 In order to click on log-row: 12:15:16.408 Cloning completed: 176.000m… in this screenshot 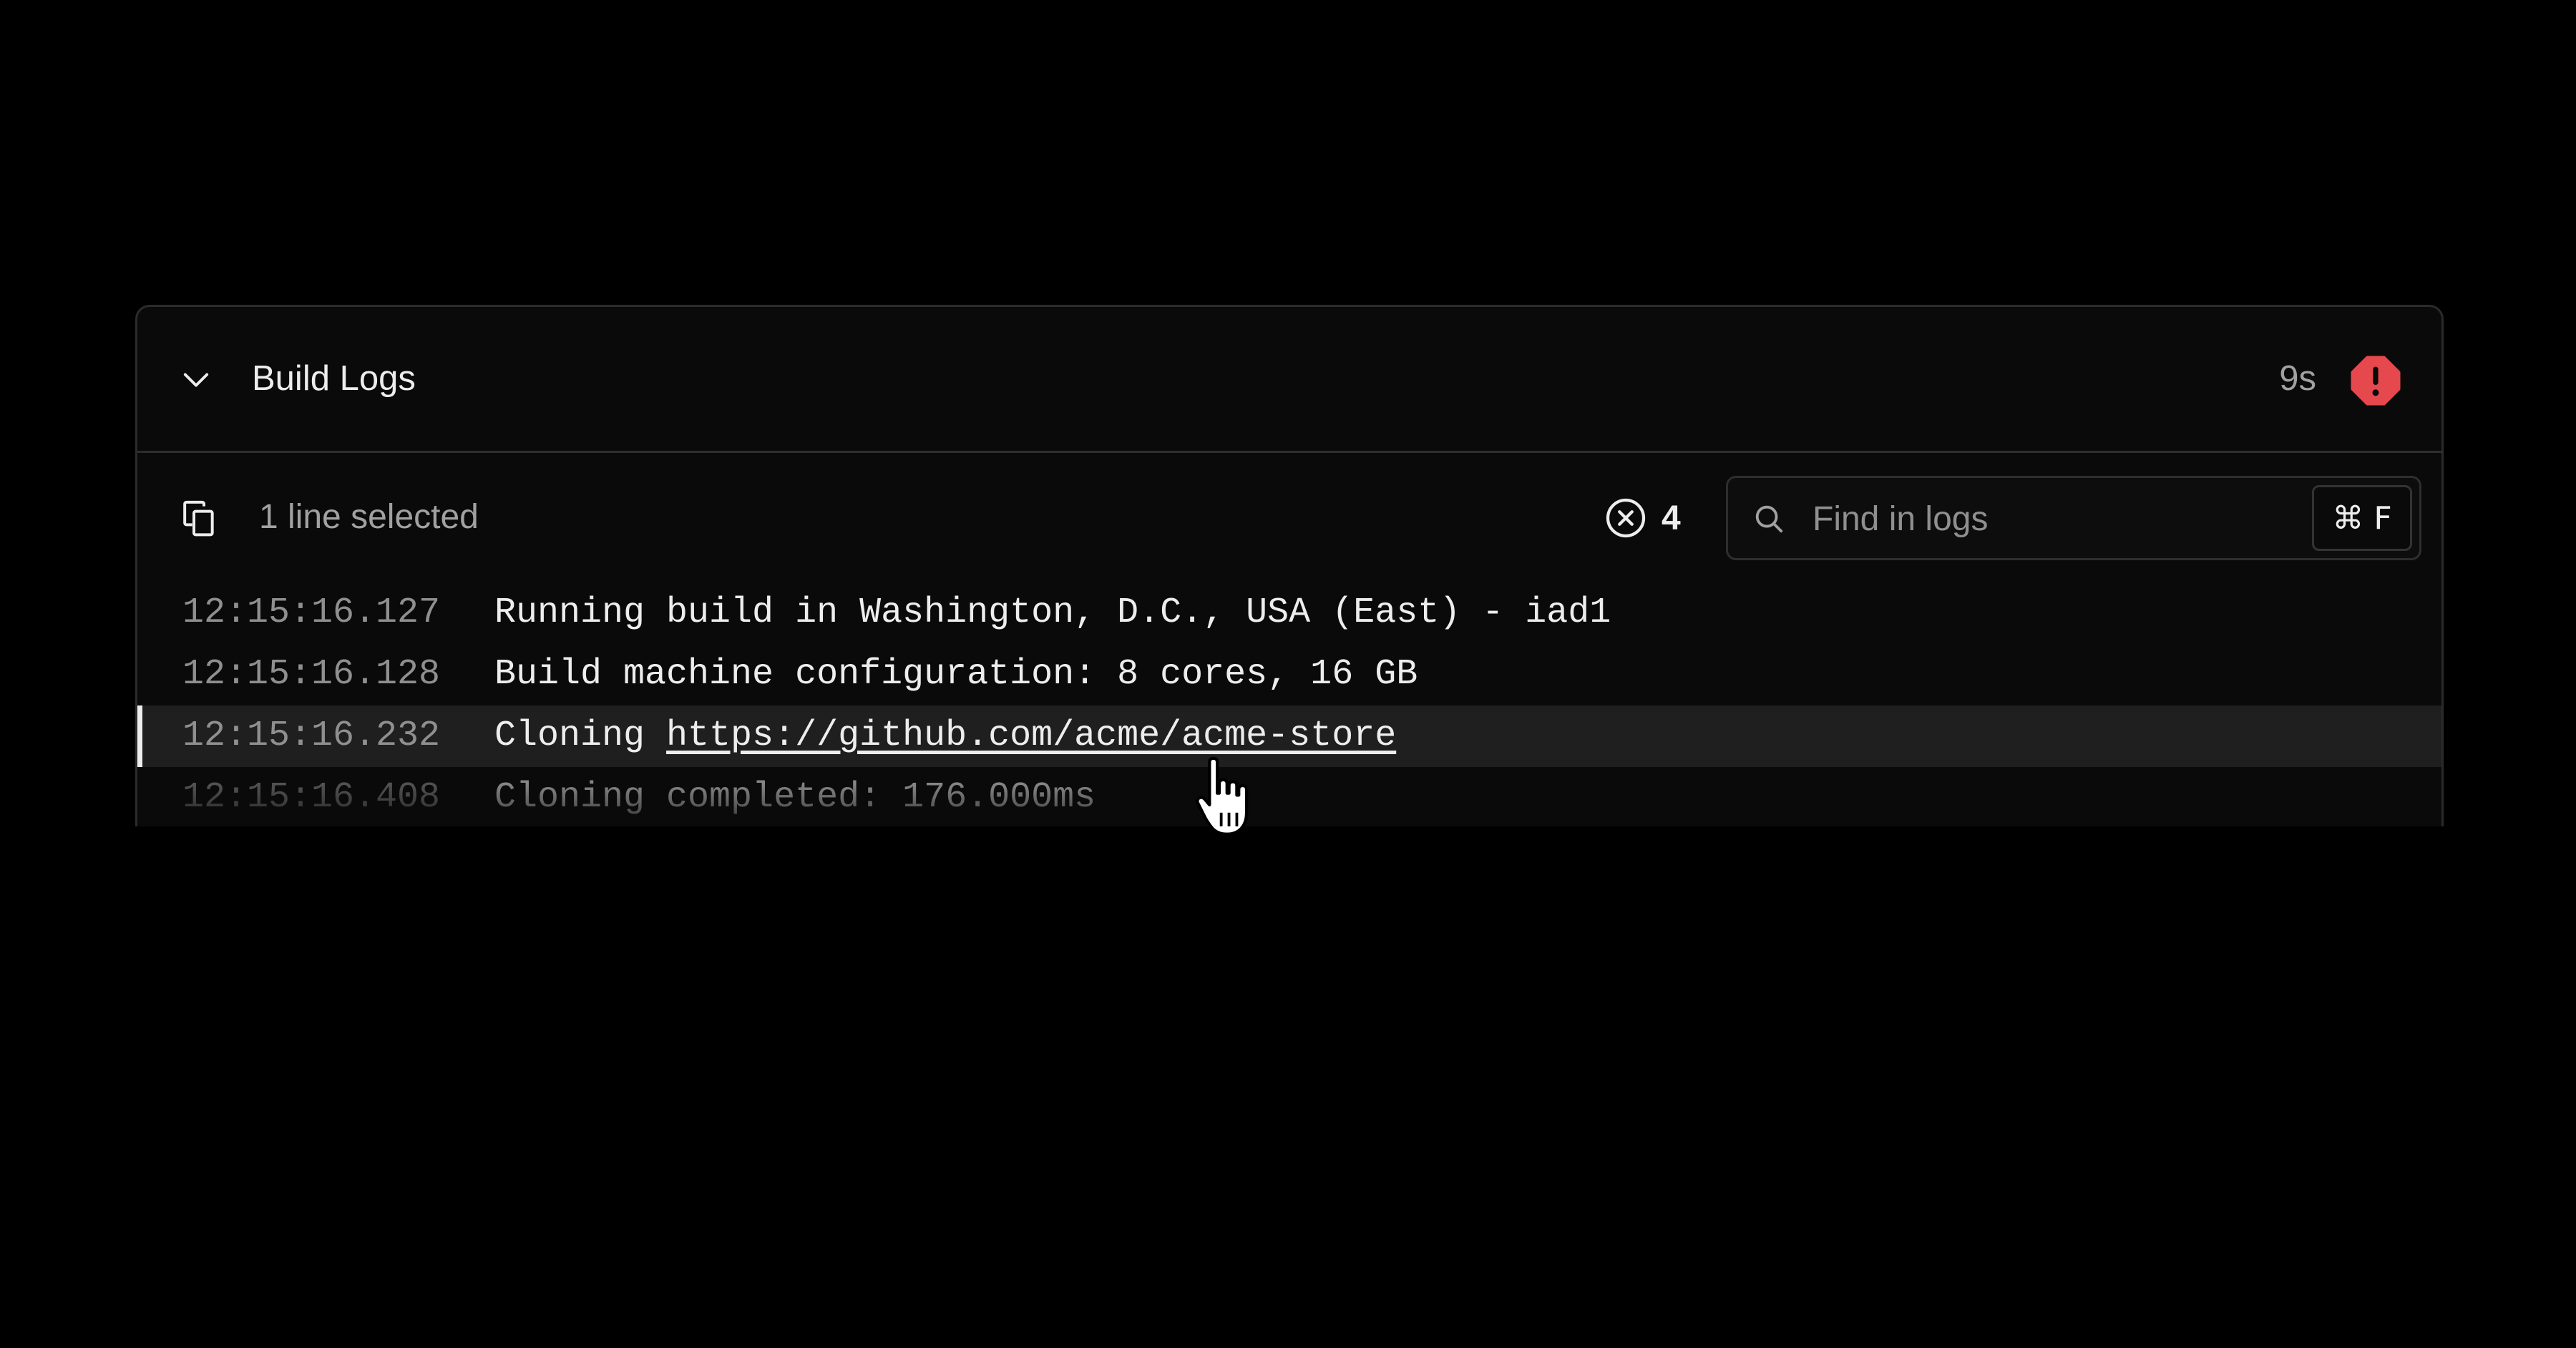, I will do `click(1289, 796)`.